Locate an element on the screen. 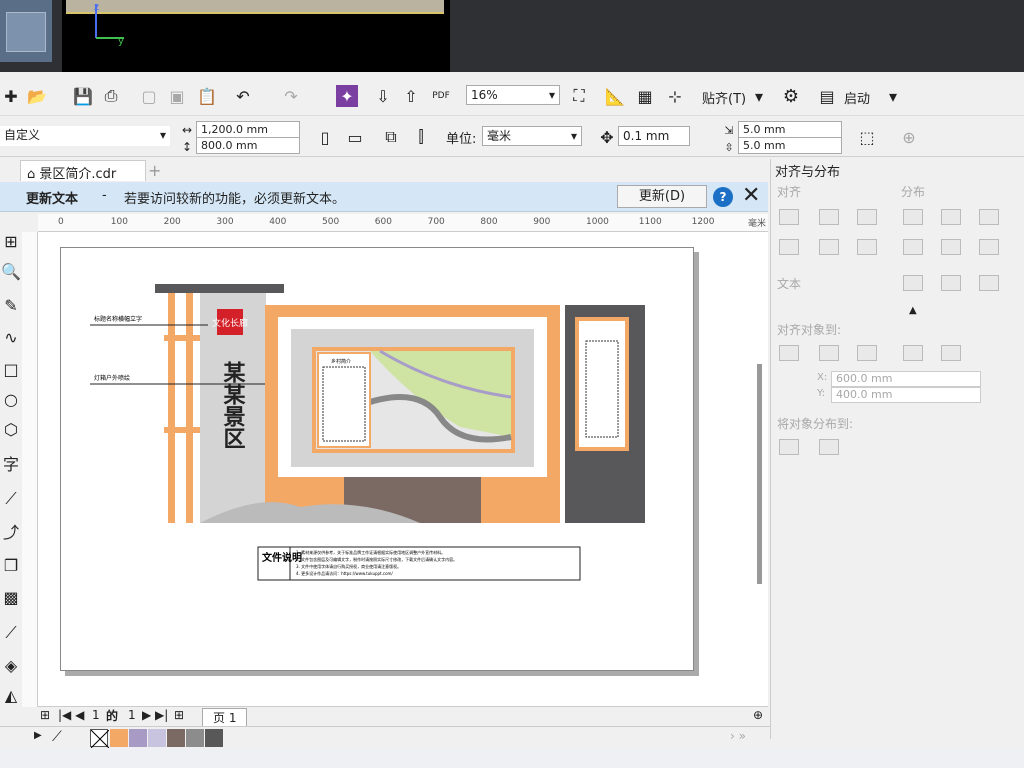 The width and height of the screenshot is (1024, 768). drop-shadow-icon: ❐ is located at coordinates (11, 565).